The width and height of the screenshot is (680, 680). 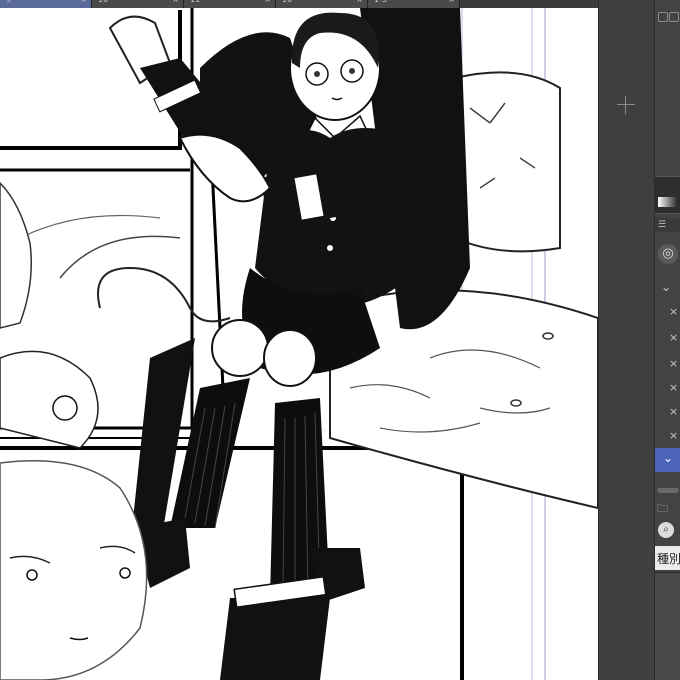 I want to click on right-ui-area: ☰ ◎ ⌄ × × × × × × ⌄ 🗀 ⌕ 種別, so click(x=639, y=340).